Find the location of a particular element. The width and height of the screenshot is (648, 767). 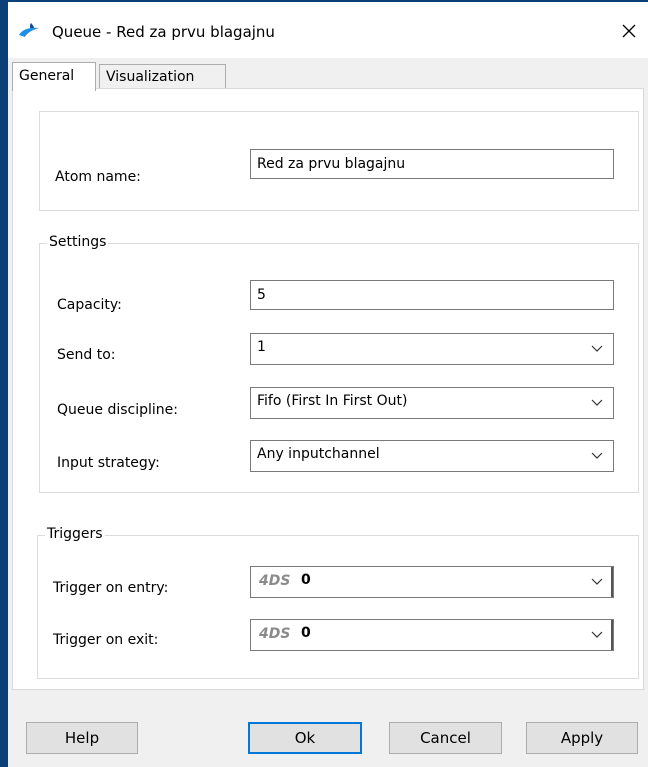

window-left-border is located at coordinates (4, 383).